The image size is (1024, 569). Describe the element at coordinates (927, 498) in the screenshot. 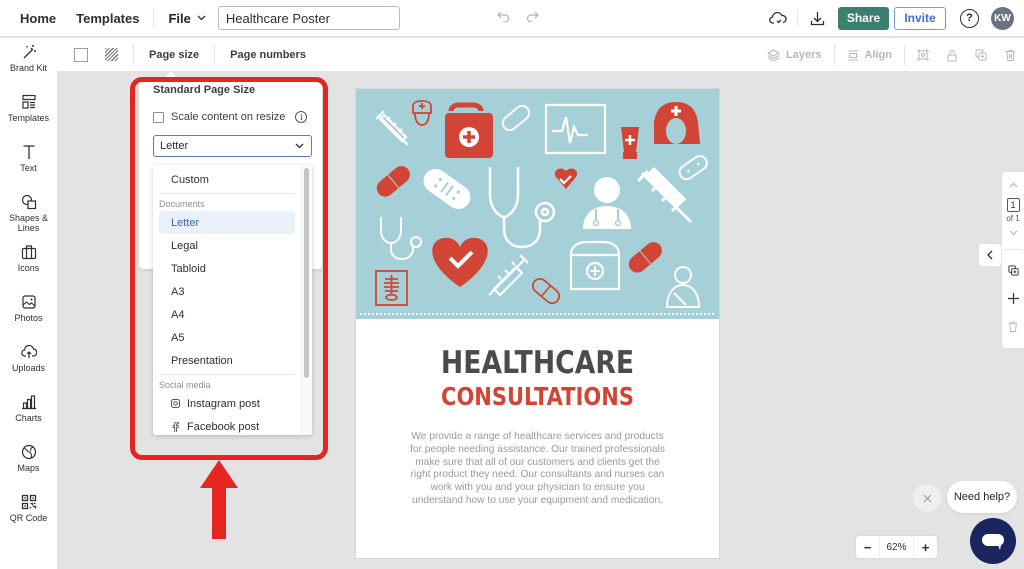

I see `close-help-button` at that location.